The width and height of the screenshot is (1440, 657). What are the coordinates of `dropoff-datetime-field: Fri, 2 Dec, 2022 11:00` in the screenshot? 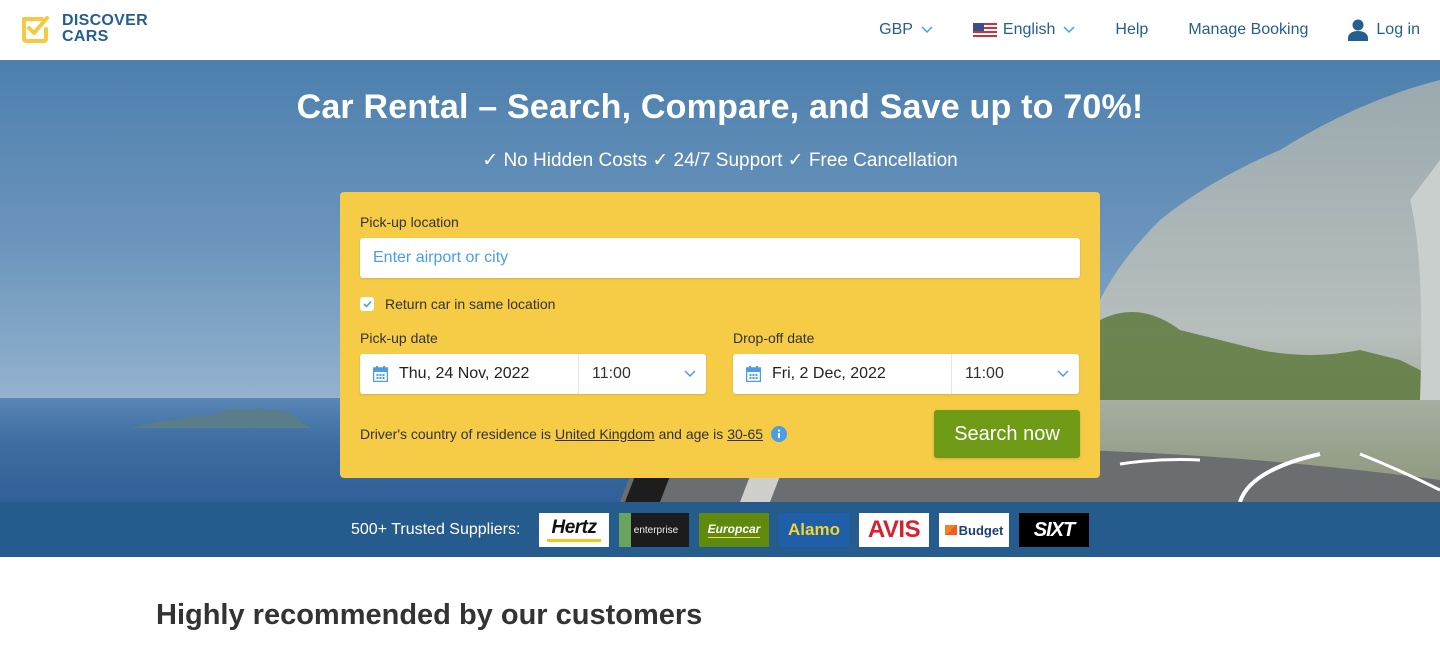 It's located at (906, 374).